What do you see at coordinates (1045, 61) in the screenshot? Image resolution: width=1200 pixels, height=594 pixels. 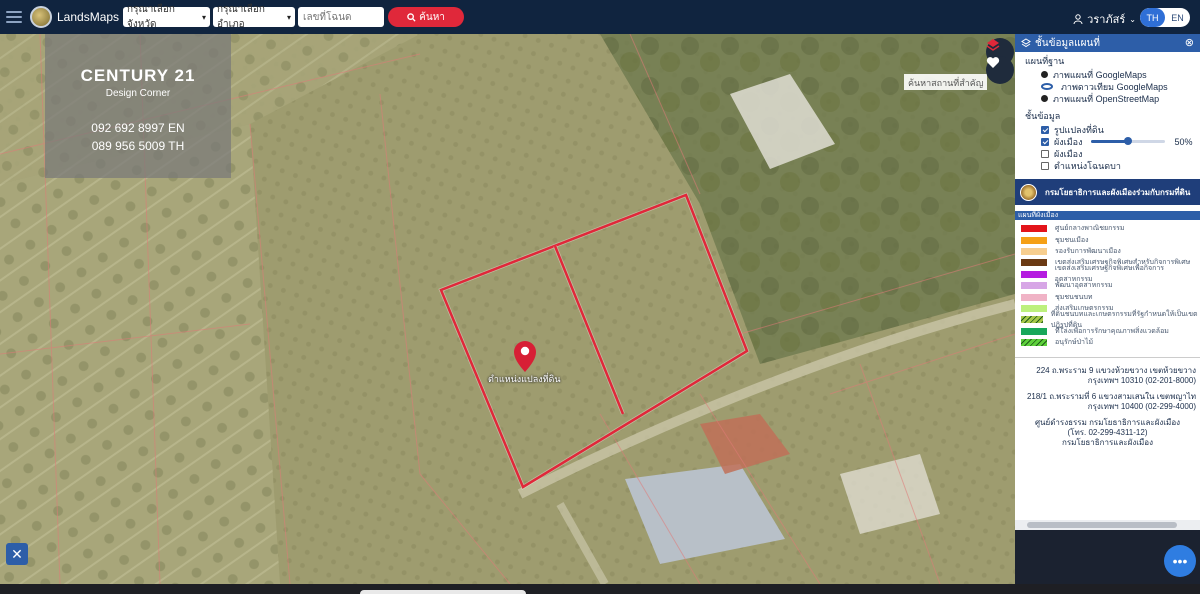 I see `basemap-section-label: แผนที่ฐาน` at bounding box center [1045, 61].